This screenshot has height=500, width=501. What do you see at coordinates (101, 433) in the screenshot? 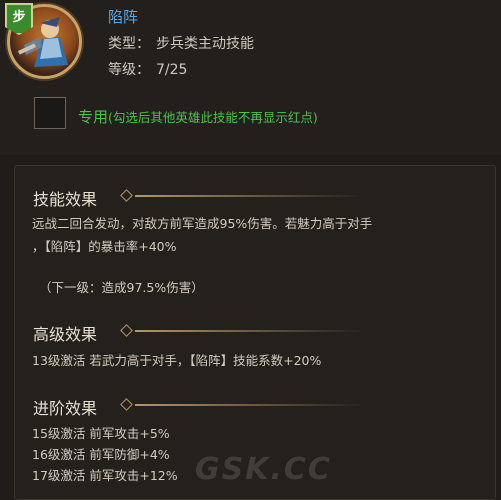
I see `promote-item-1: 15级激活 前军攻击+5%` at bounding box center [101, 433].